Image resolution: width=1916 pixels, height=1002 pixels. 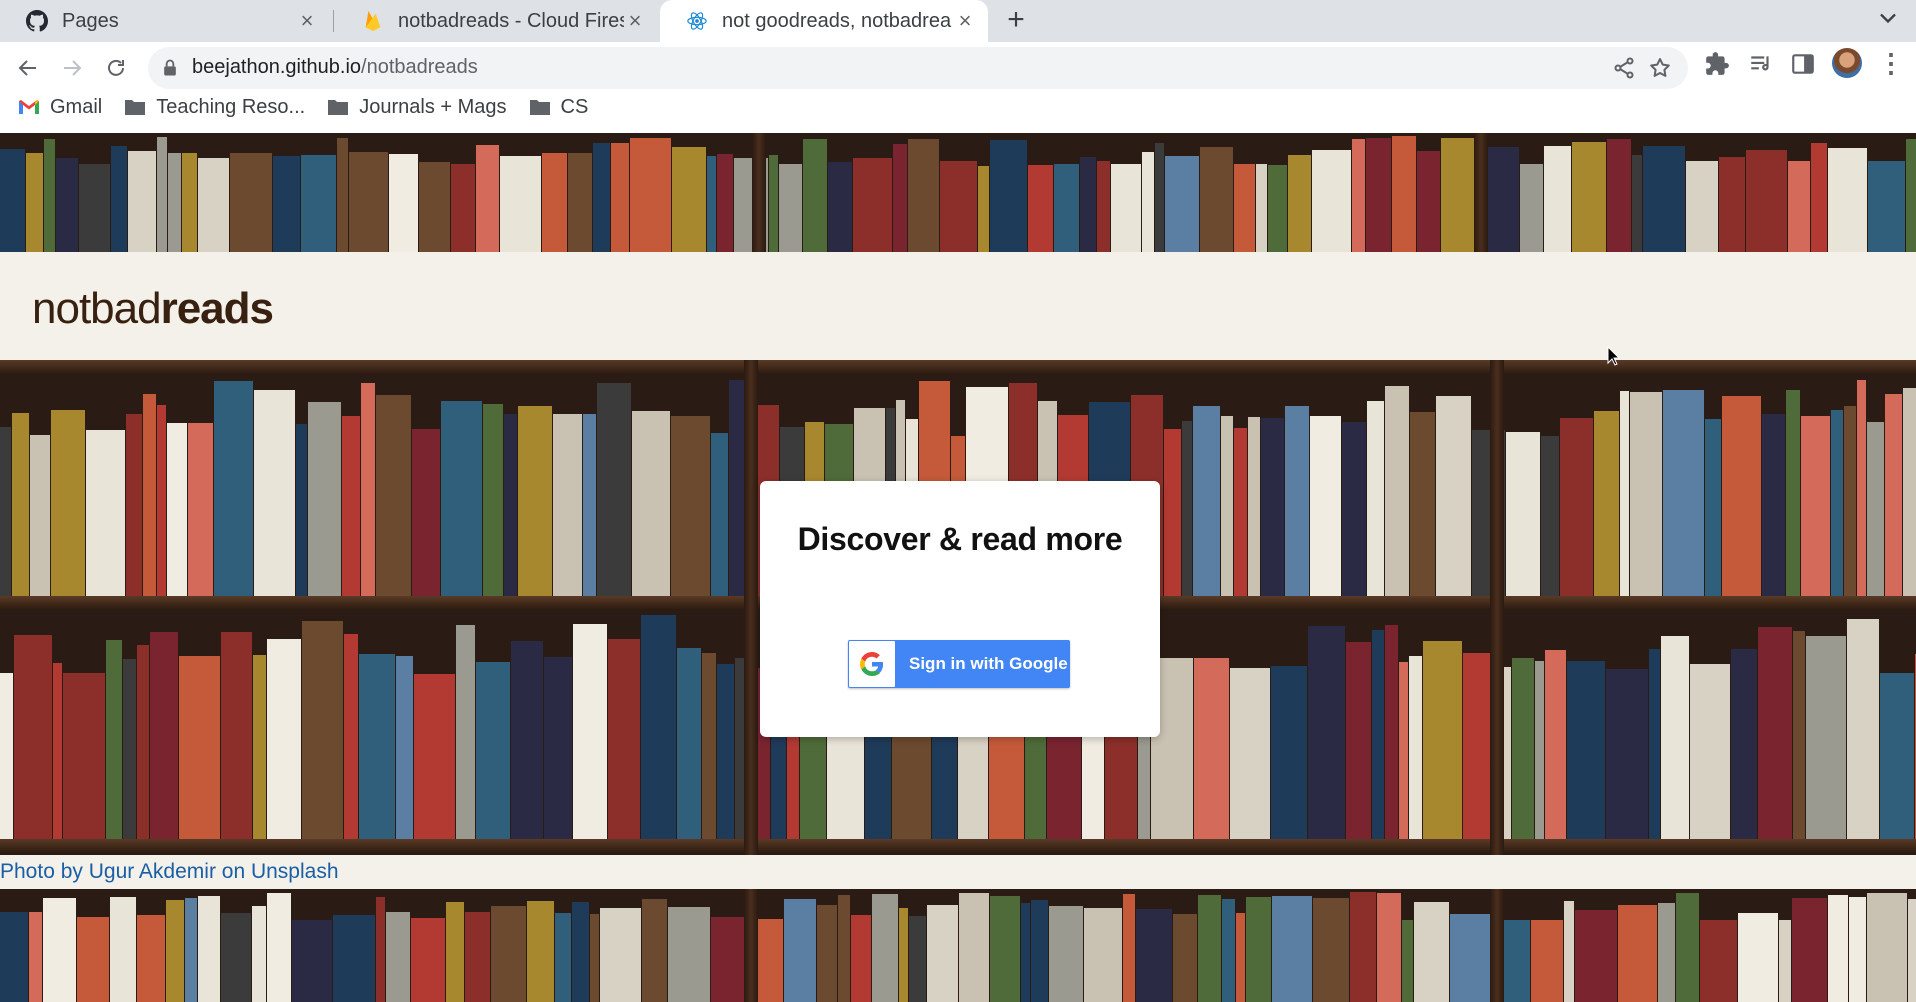 What do you see at coordinates (433, 106) in the screenshot?
I see `bookmark-label: Journals + Mags` at bounding box center [433, 106].